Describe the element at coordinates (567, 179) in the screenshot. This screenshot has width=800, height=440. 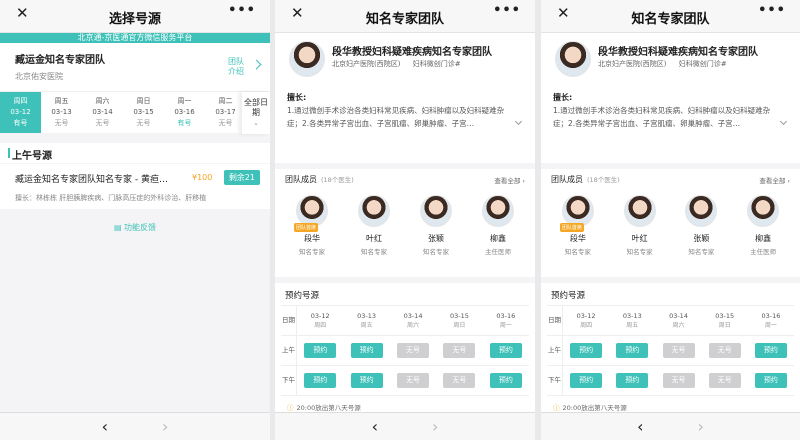
I see `members-title: 团队成员` at that location.